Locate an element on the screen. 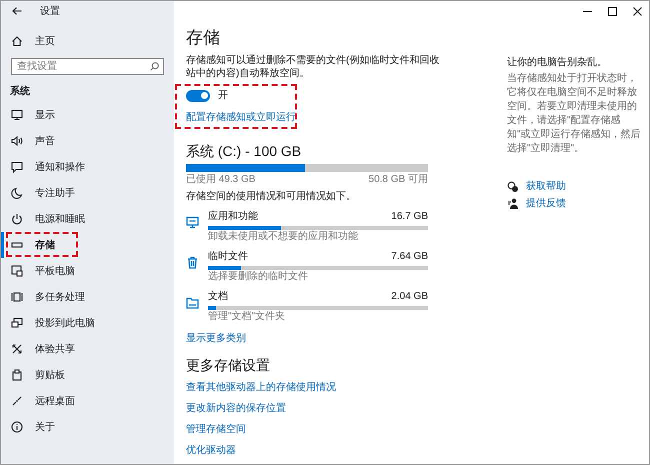 This screenshot has height=465, width=650. category-size: 7.64 GB is located at coordinates (409, 256).